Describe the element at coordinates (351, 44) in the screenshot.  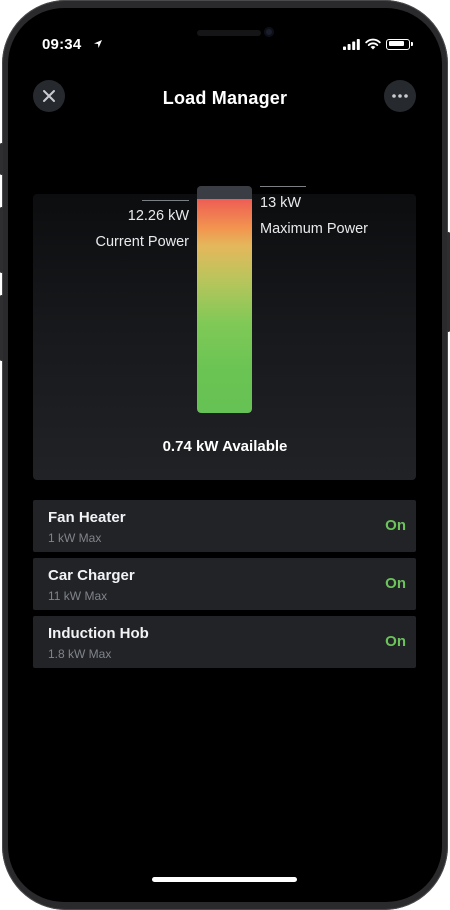
I see `signal-icon` at that location.